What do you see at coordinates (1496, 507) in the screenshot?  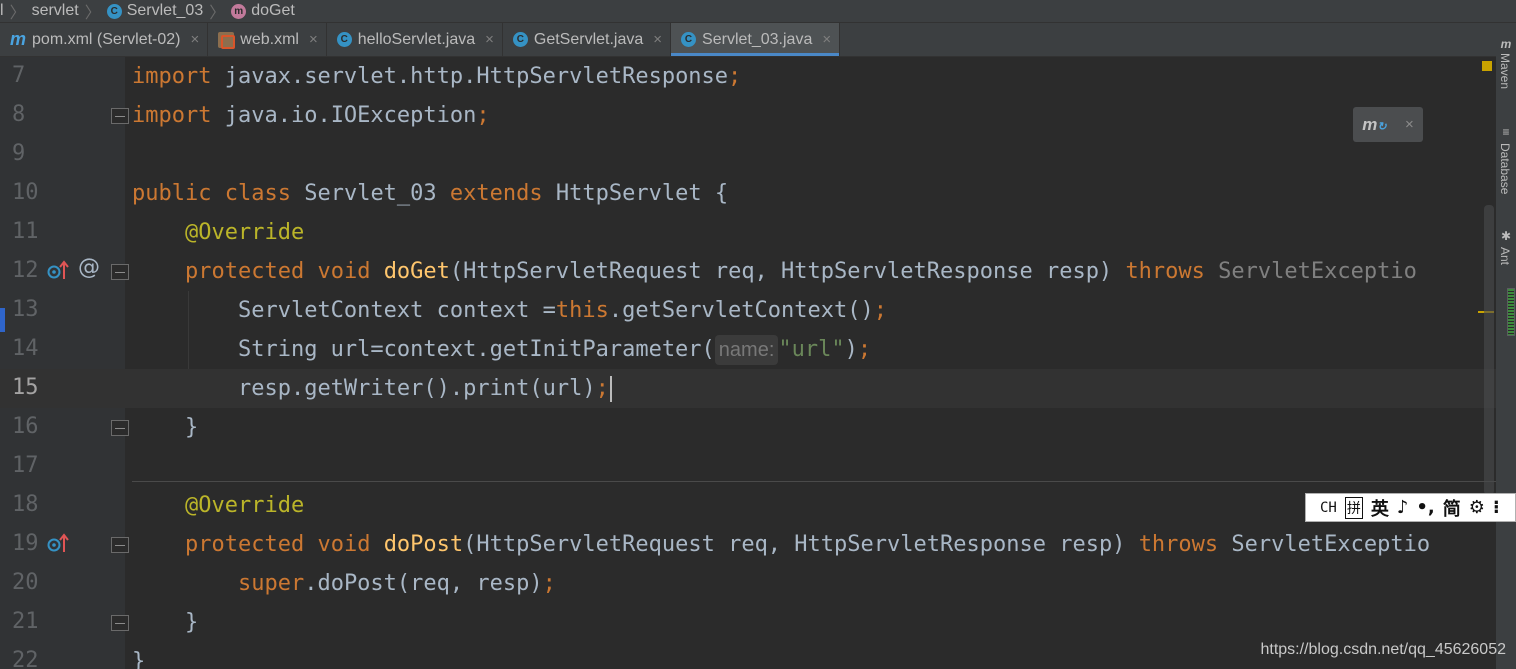 I see `ime-more-icon: ⁝` at bounding box center [1496, 507].